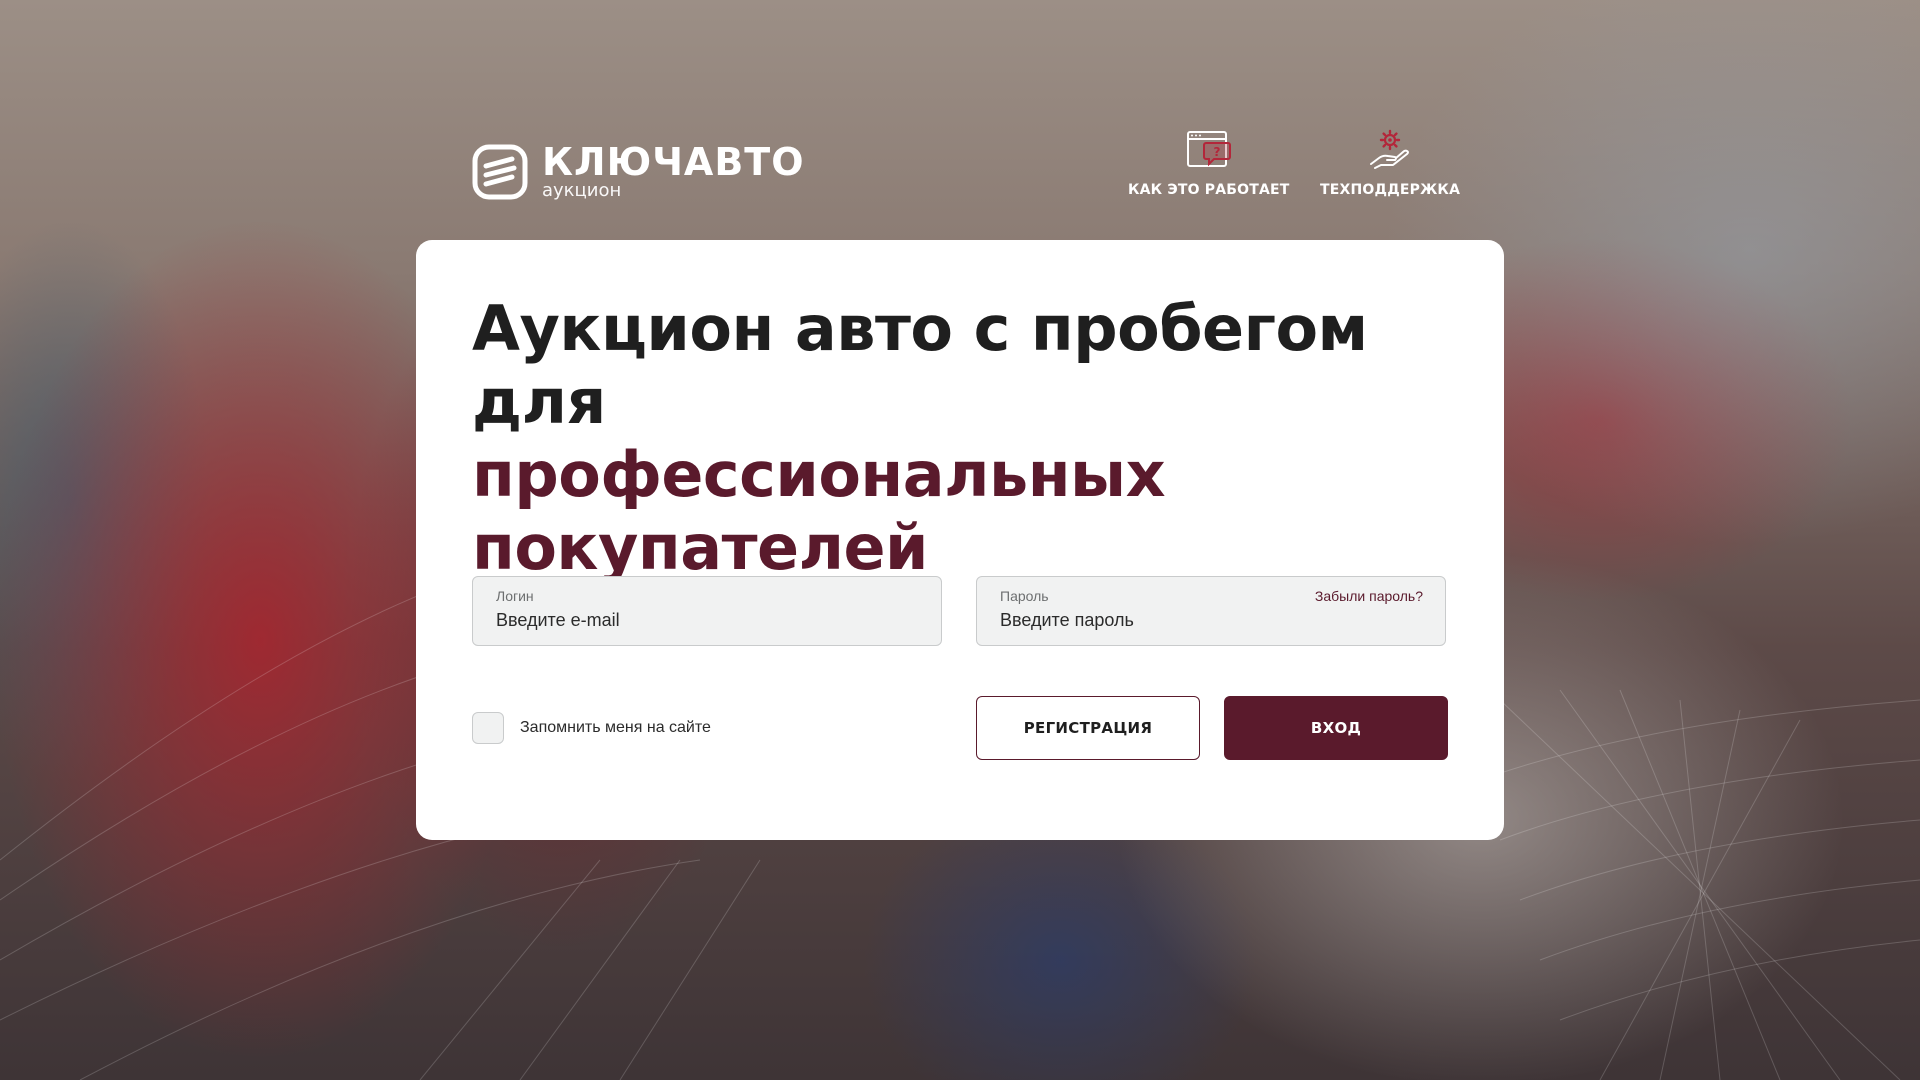  I want to click on login-field: Логин, so click(707, 611).